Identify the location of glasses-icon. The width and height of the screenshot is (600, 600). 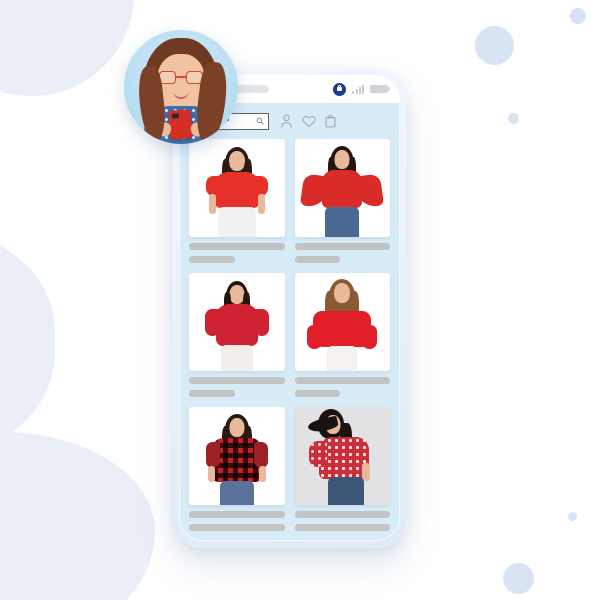
(181, 77).